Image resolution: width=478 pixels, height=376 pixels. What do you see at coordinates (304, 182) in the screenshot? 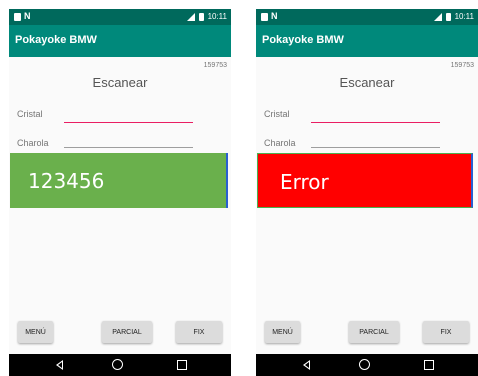
I see `result-text: Error` at bounding box center [304, 182].